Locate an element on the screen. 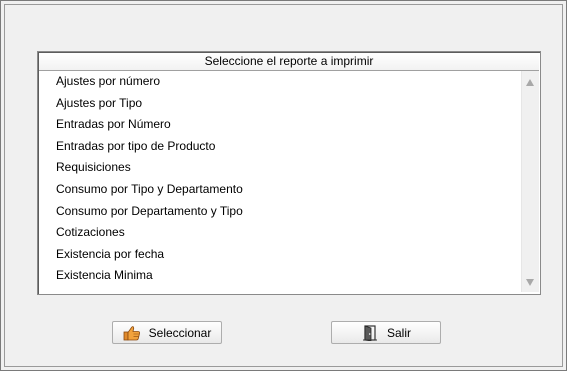  list-item: Consumo por Departamento y Tipo is located at coordinates (280, 212).